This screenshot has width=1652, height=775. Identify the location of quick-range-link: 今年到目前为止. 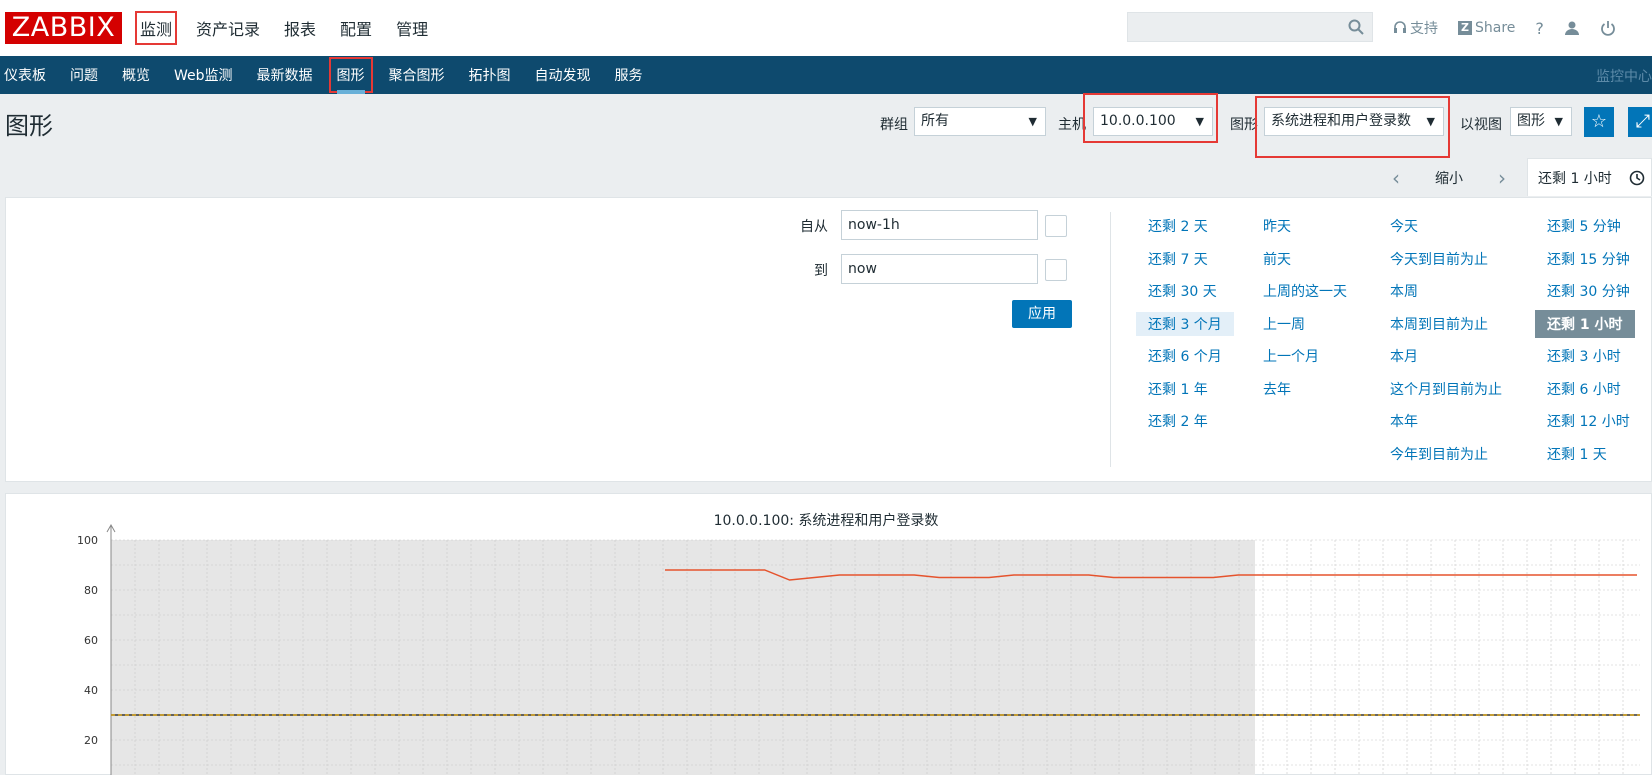
(1439, 454).